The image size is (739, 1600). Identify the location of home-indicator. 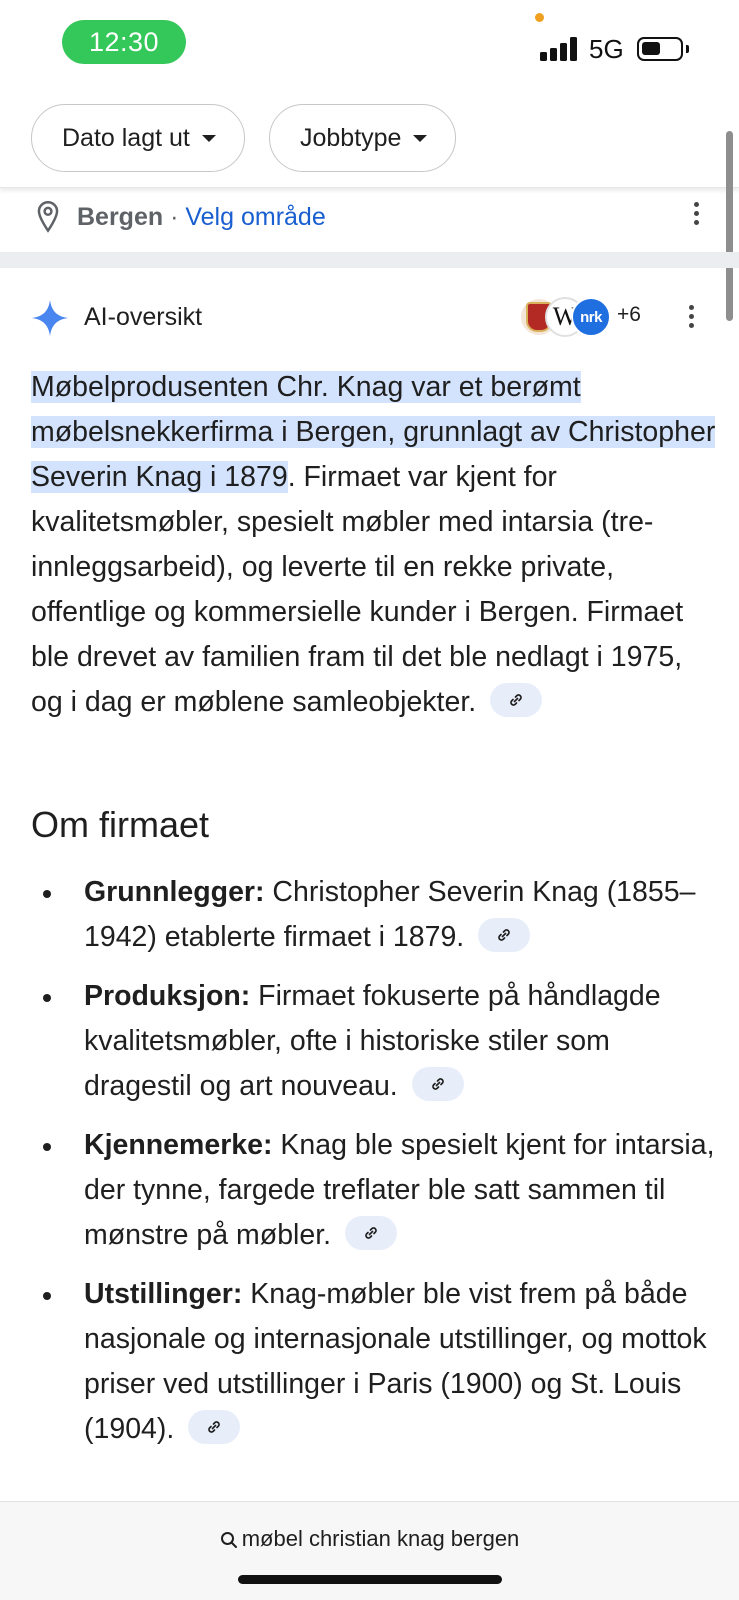
(370, 1579).